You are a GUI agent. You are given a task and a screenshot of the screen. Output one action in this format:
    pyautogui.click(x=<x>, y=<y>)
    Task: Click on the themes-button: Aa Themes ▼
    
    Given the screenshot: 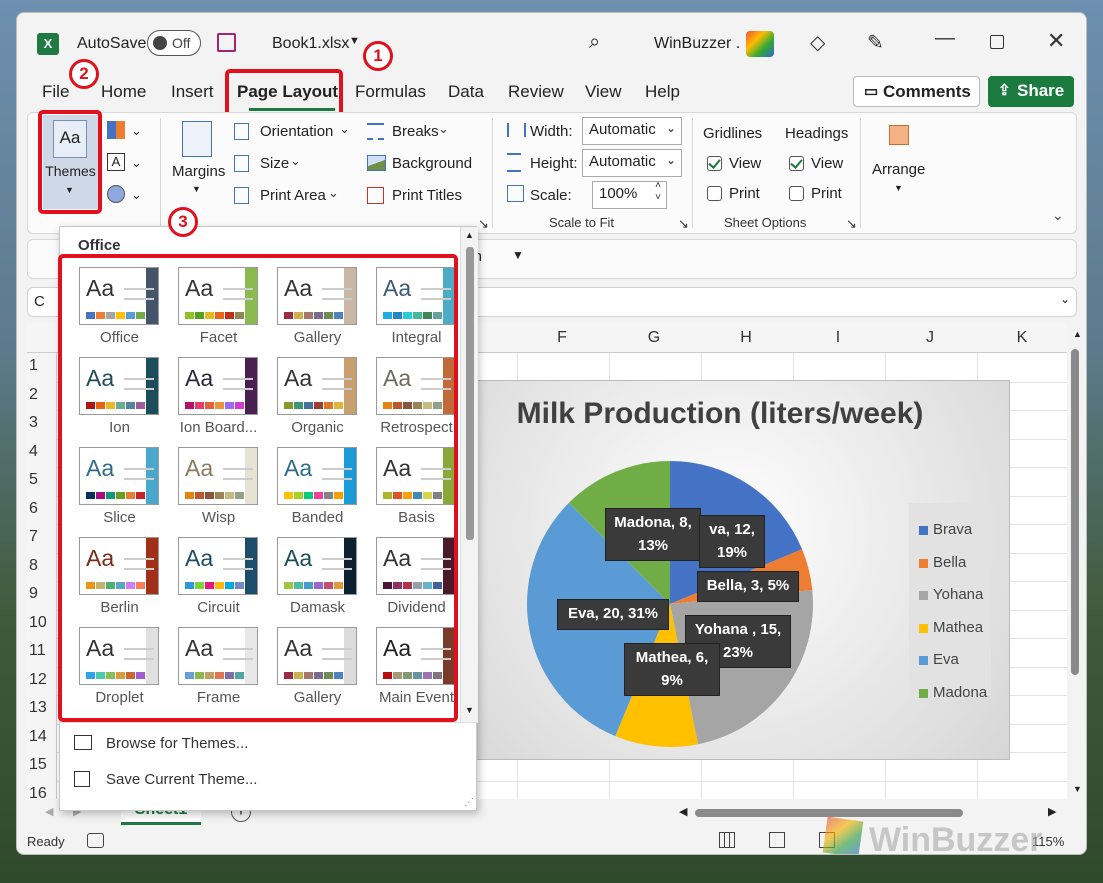 What is the action you would take?
    pyautogui.click(x=70, y=162)
    